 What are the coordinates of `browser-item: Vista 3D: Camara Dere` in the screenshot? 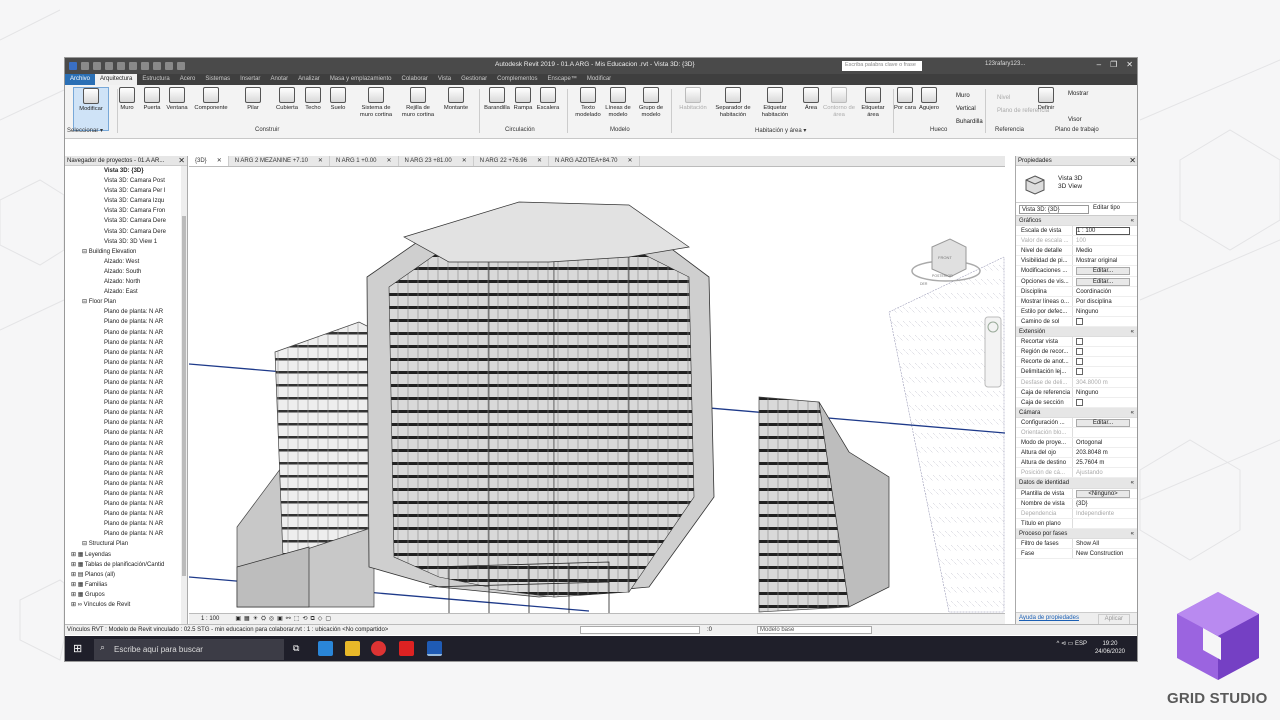 It's located at (126, 232).